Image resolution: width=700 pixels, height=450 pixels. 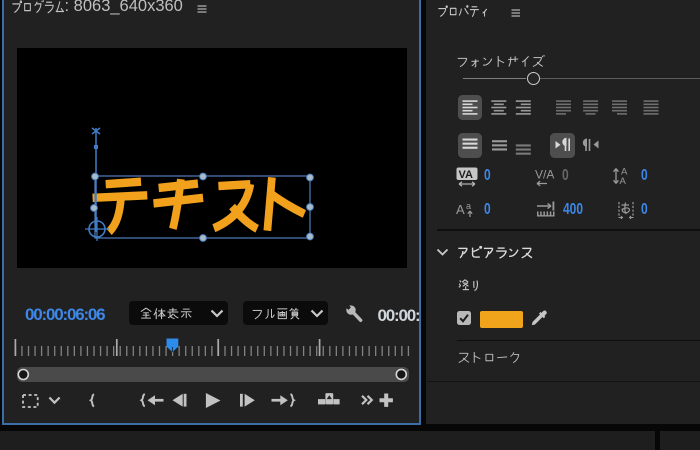 What do you see at coordinates (460, 209) in the screenshot?
I see `svg-text: A` at bounding box center [460, 209].